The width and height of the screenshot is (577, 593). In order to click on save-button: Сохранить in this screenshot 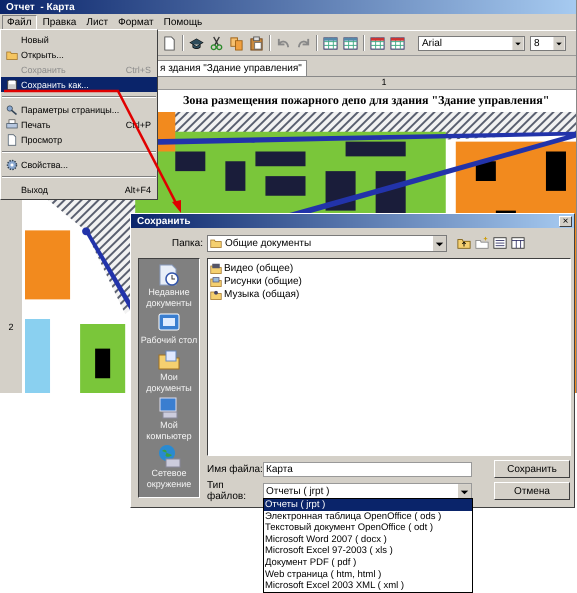, I will do `click(532, 469)`.